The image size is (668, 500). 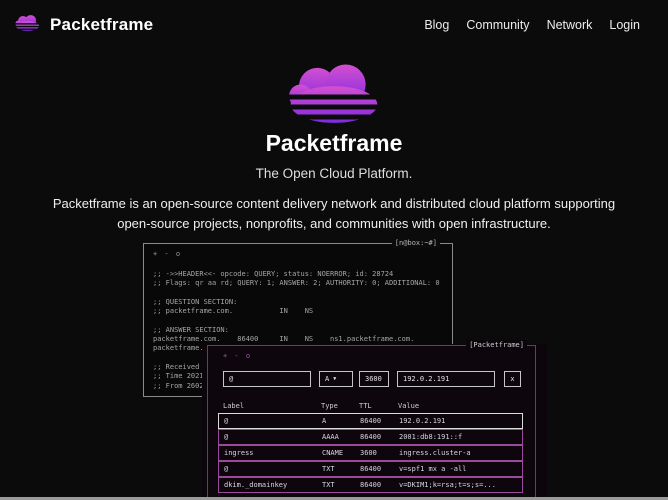 I want to click on page-subtitle: The Open Cloud Platform., so click(x=334, y=173).